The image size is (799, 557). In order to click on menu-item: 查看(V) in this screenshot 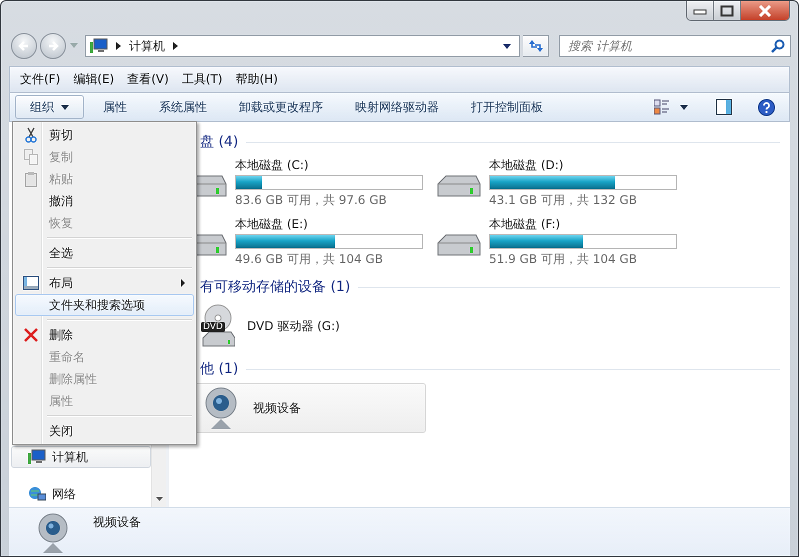, I will do `click(148, 79)`.